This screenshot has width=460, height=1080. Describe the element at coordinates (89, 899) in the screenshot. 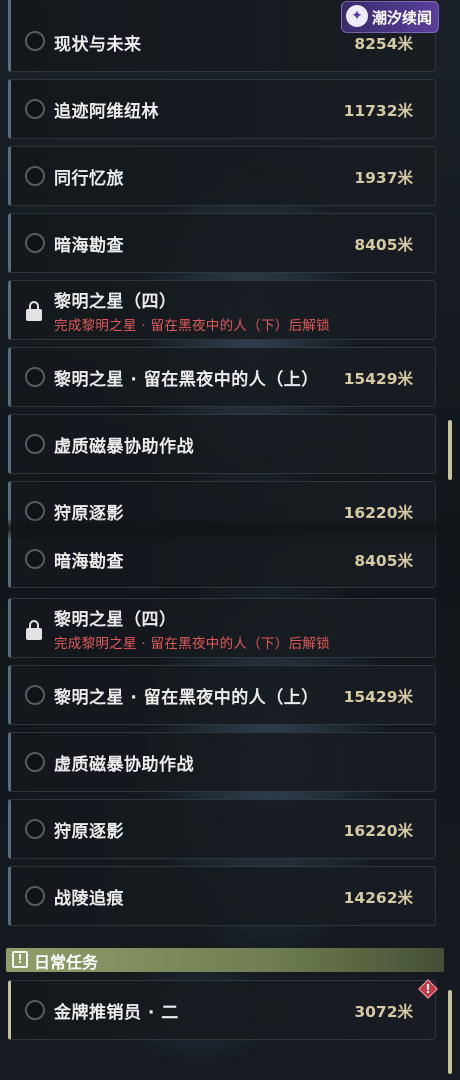

I see `quest-name: 战陵追痕` at that location.